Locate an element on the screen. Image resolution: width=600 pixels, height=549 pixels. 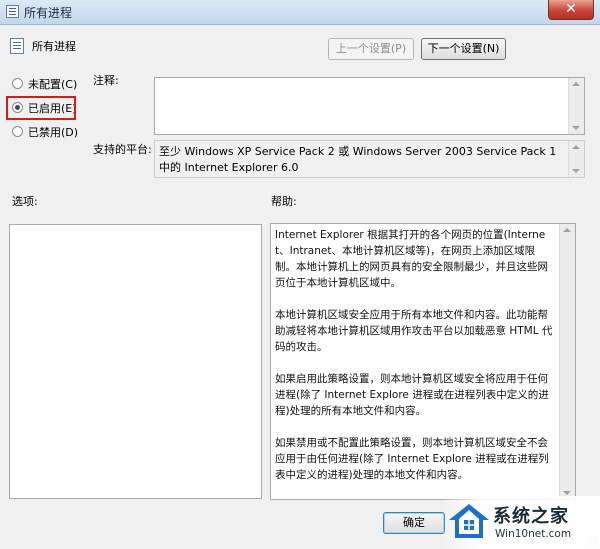
close-button: ✕ is located at coordinates (571, 10).